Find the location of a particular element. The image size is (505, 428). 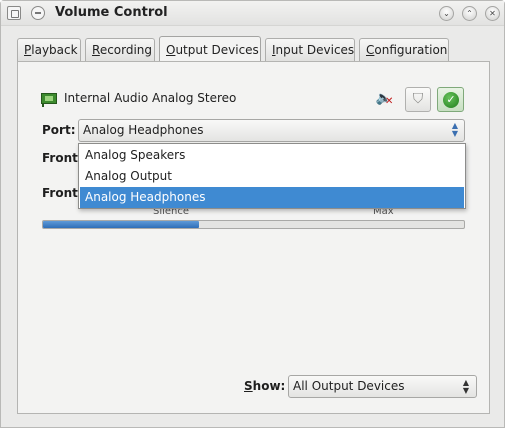

shield-icon: ⛉ is located at coordinates (418, 99).